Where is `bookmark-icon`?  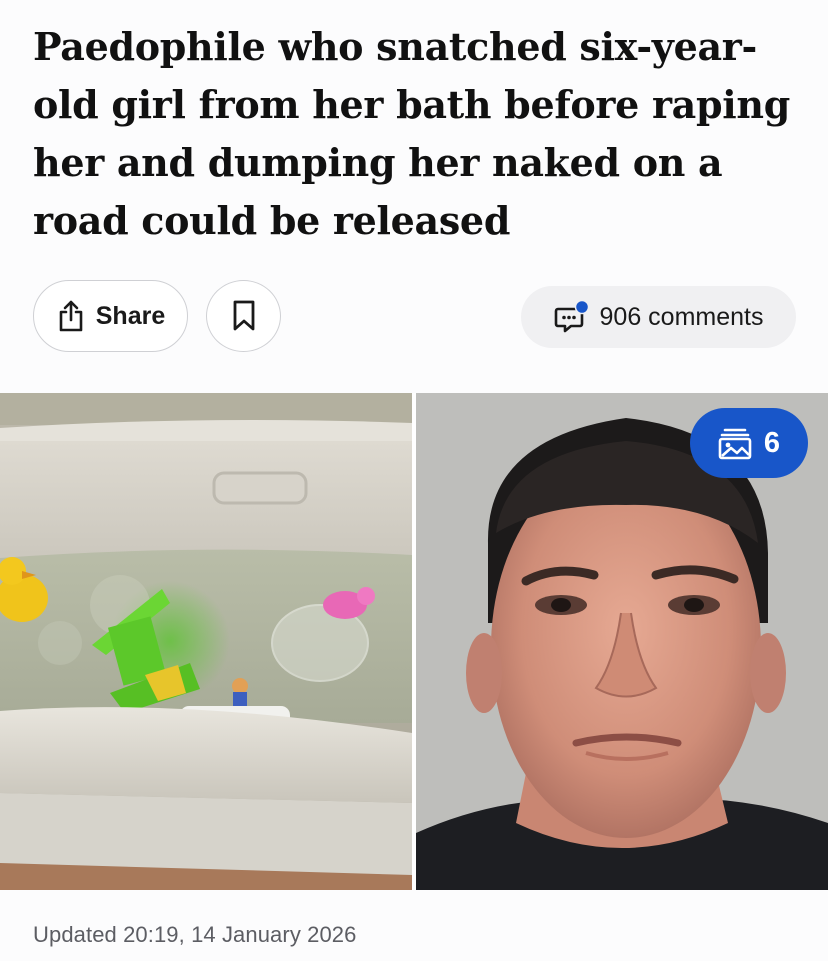 bookmark-icon is located at coordinates (244, 316).